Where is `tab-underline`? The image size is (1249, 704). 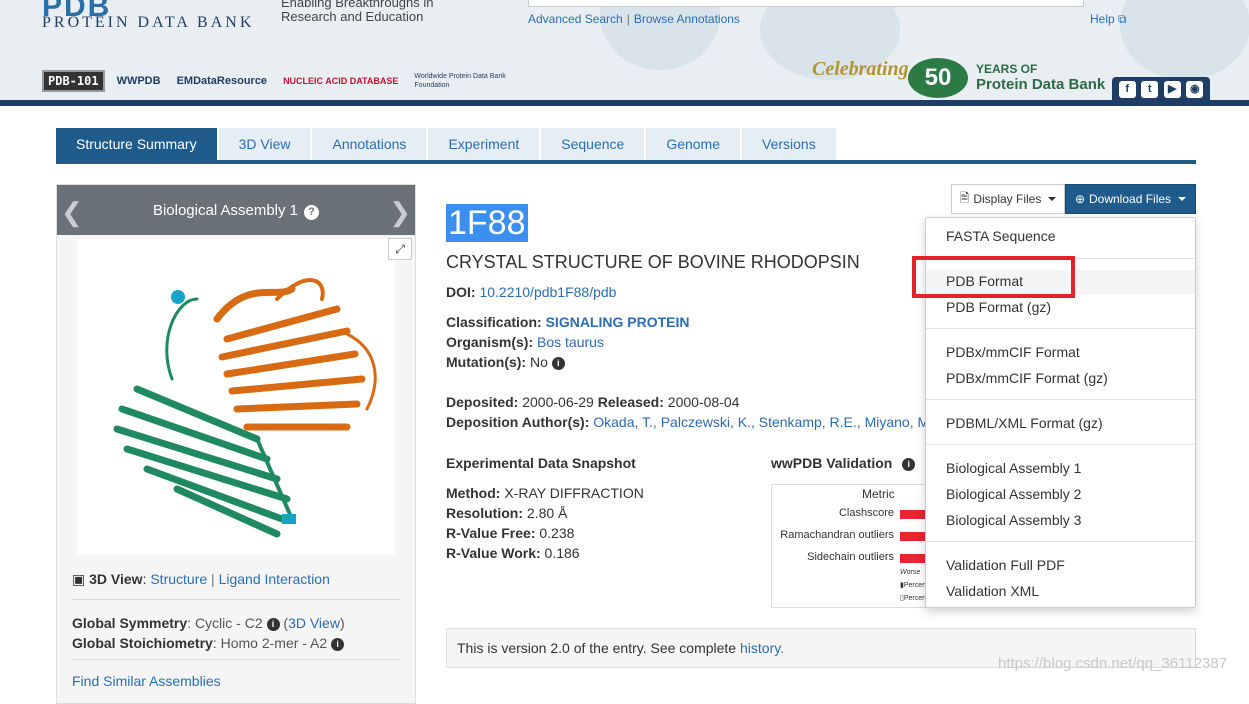
tab-underline is located at coordinates (626, 162).